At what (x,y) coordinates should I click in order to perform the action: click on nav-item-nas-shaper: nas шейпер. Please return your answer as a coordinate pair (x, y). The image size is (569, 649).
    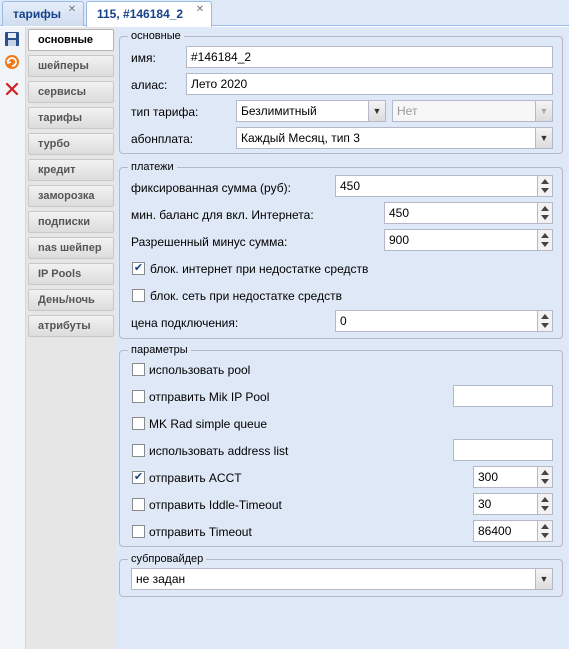
    Looking at the image, I should click on (71, 248).